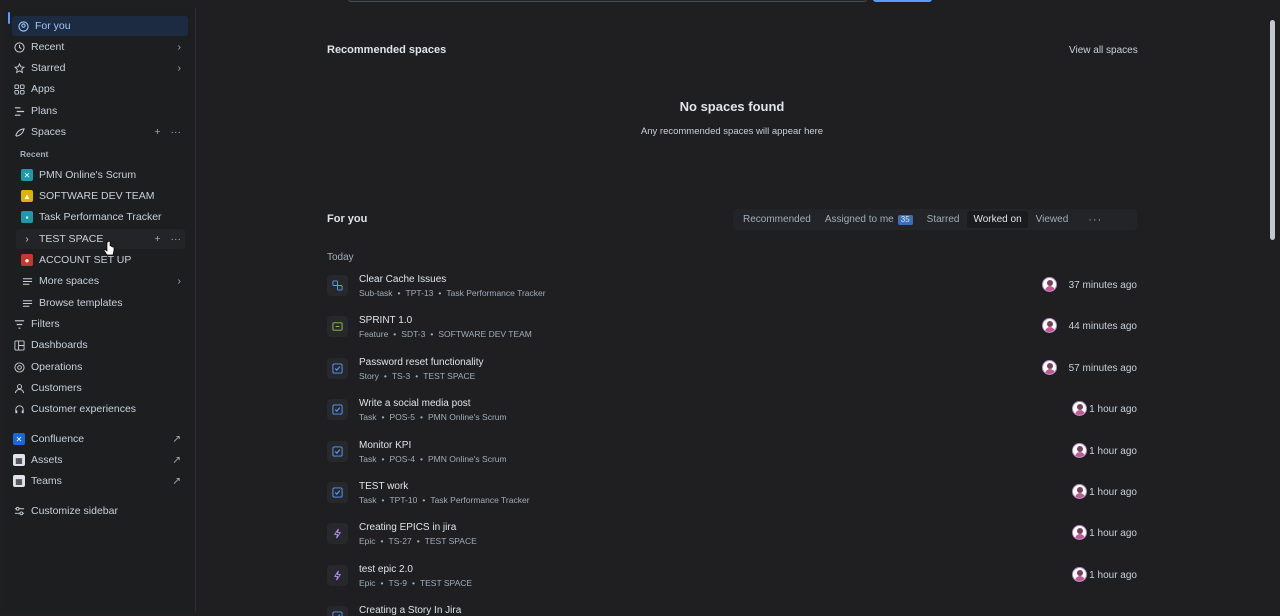 The height and width of the screenshot is (616, 1280). What do you see at coordinates (1273, 310) in the screenshot?
I see `scrollbar` at bounding box center [1273, 310].